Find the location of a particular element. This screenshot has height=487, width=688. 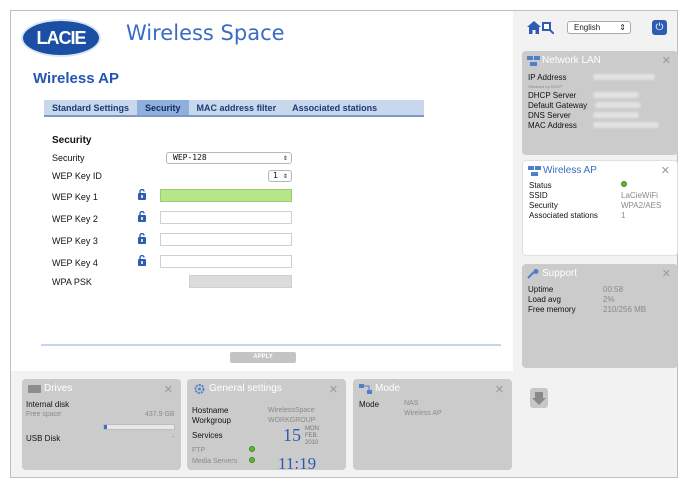

usb-disk-label: USB Disk is located at coordinates (43, 438).